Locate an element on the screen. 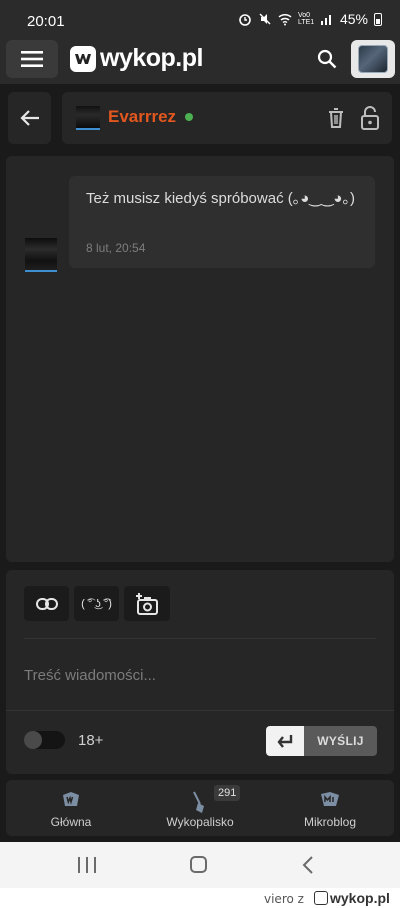 This screenshot has height=908, width=400. link-icon is located at coordinates (46, 603).